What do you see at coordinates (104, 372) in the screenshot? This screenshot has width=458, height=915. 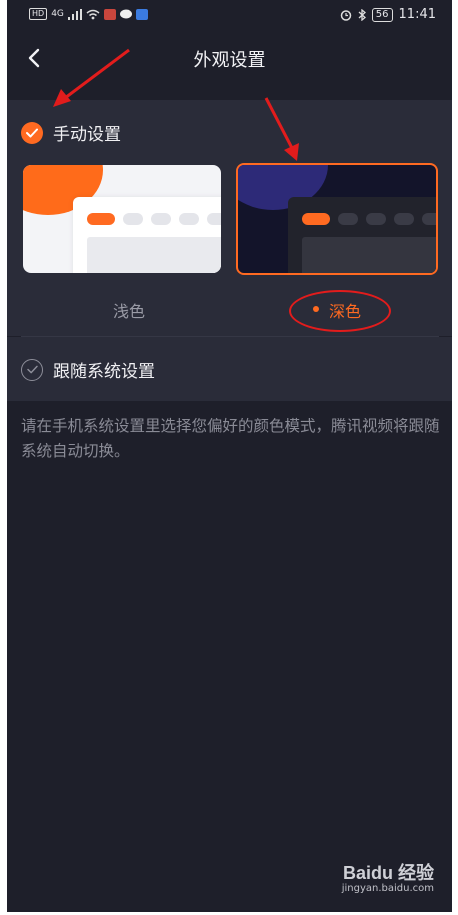 I see `follow-system-label: 跟随系统设置` at bounding box center [104, 372].